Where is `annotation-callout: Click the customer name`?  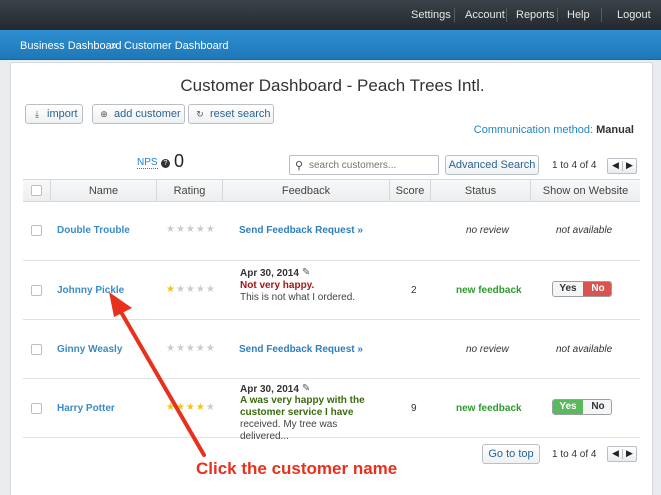
annotation-callout: Click the customer name is located at coordinates (297, 468).